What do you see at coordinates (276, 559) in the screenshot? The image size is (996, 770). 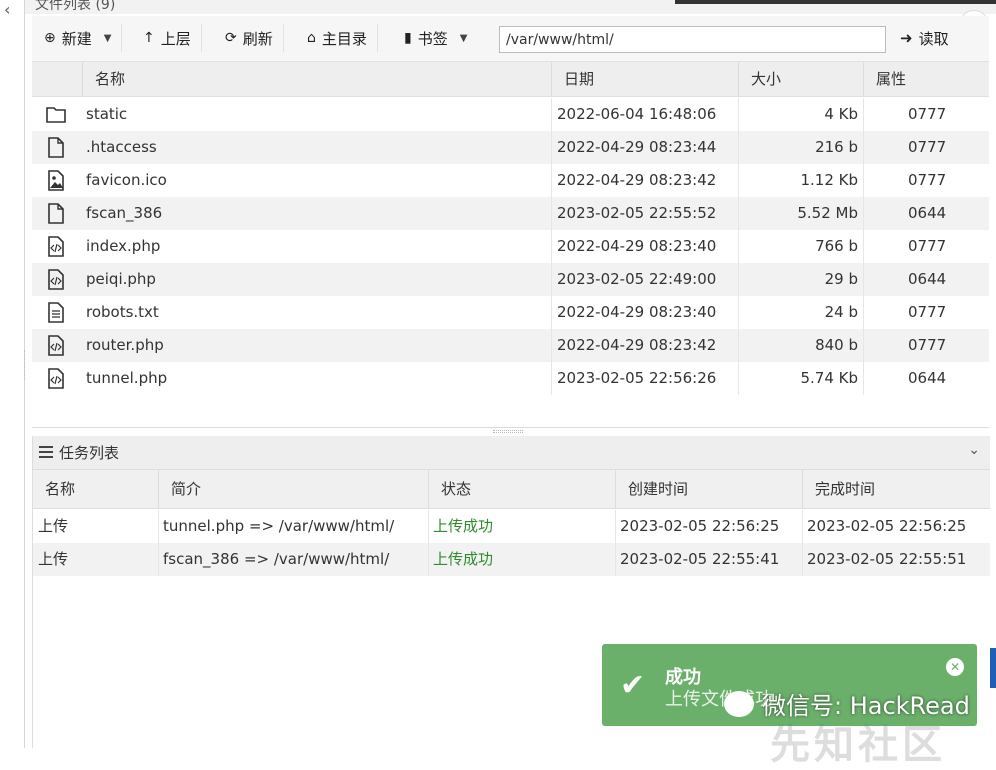 I see `task-desc: fscan_386 => /var/www/html/` at bounding box center [276, 559].